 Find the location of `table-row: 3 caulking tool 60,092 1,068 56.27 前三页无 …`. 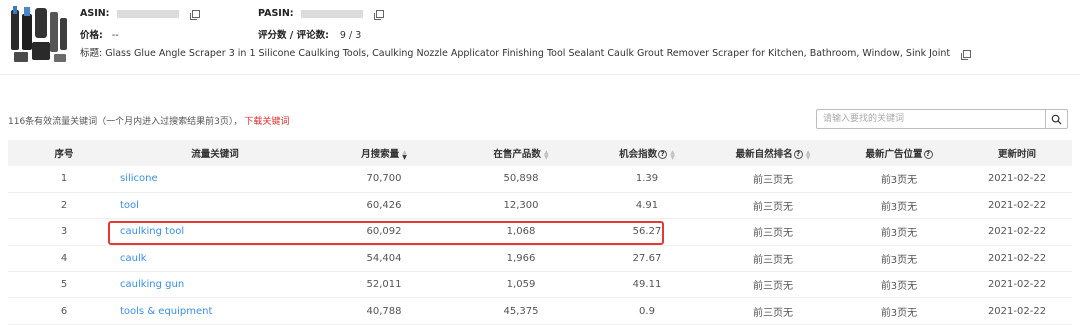

table-row: 3 caulking tool 60,092 1,068 56.27 前三页无 … is located at coordinates (540, 232).